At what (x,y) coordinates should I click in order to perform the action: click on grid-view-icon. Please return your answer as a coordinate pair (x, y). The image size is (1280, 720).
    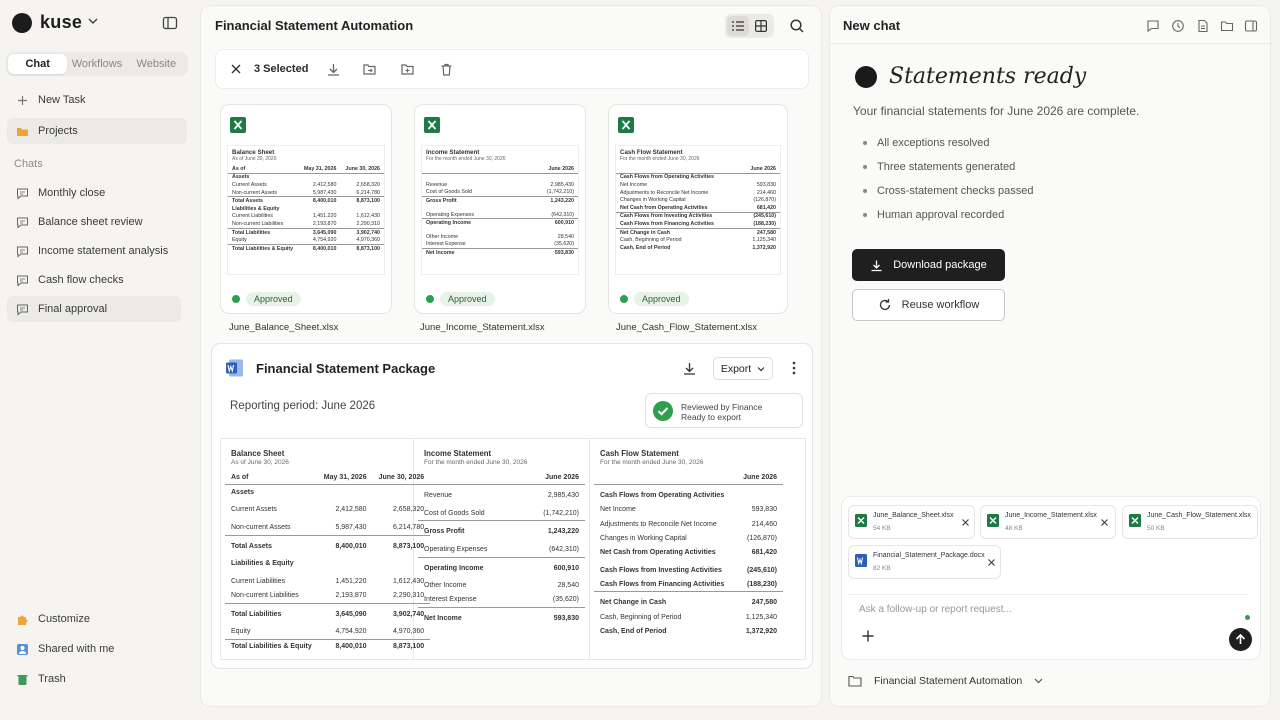
    Looking at the image, I should click on (762, 26).